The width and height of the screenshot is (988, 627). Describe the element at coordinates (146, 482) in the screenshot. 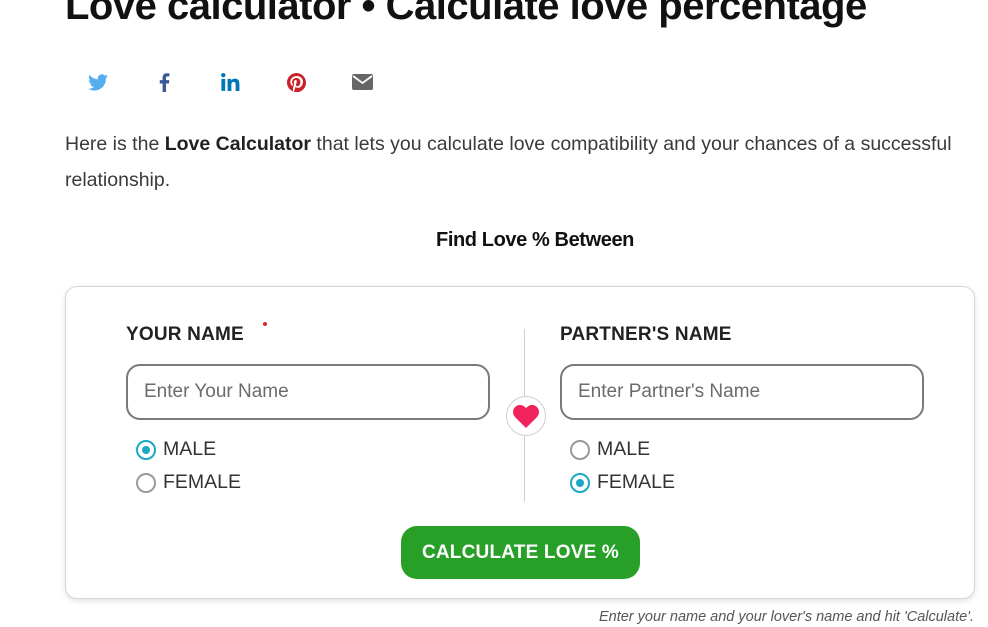

I see `your-gender-female-radio` at that location.